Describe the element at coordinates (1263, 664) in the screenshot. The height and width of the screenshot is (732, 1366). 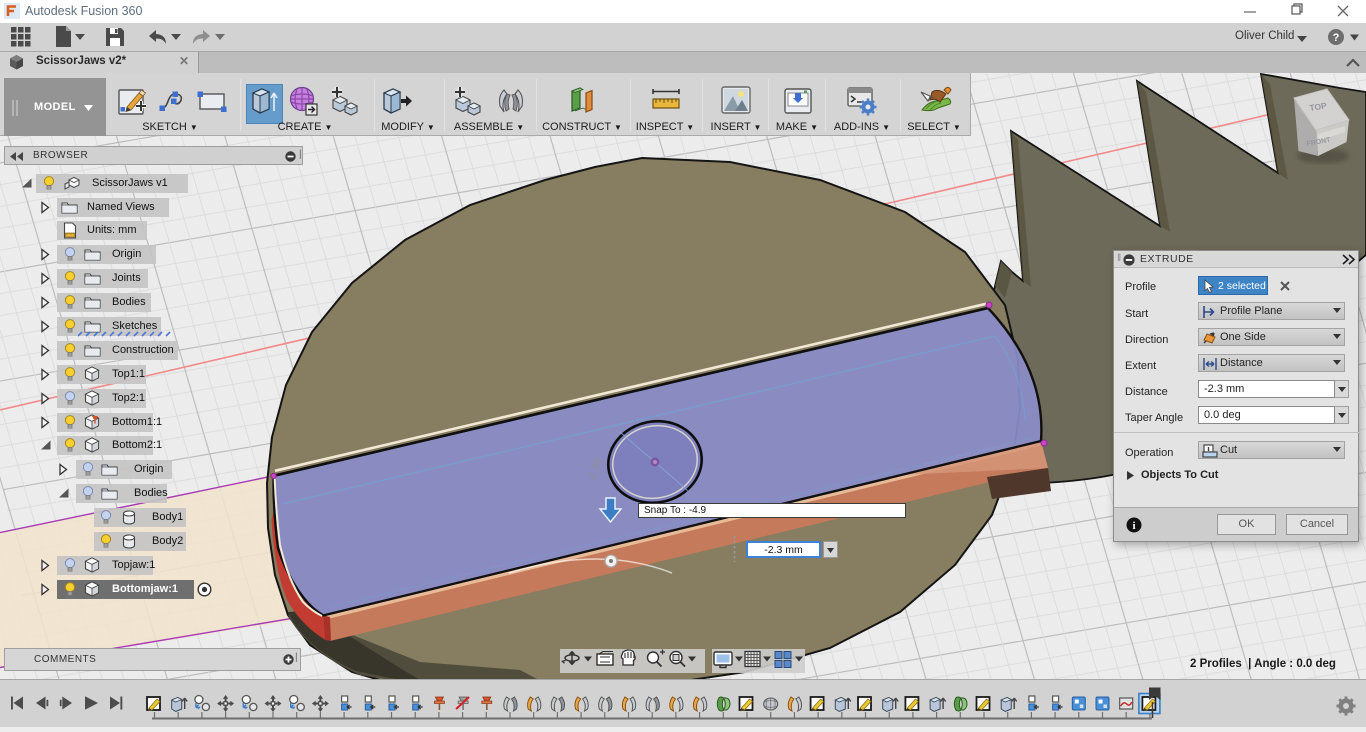
I see `svg-text: 2 Profiles | Angle : 0.0 deg` at that location.